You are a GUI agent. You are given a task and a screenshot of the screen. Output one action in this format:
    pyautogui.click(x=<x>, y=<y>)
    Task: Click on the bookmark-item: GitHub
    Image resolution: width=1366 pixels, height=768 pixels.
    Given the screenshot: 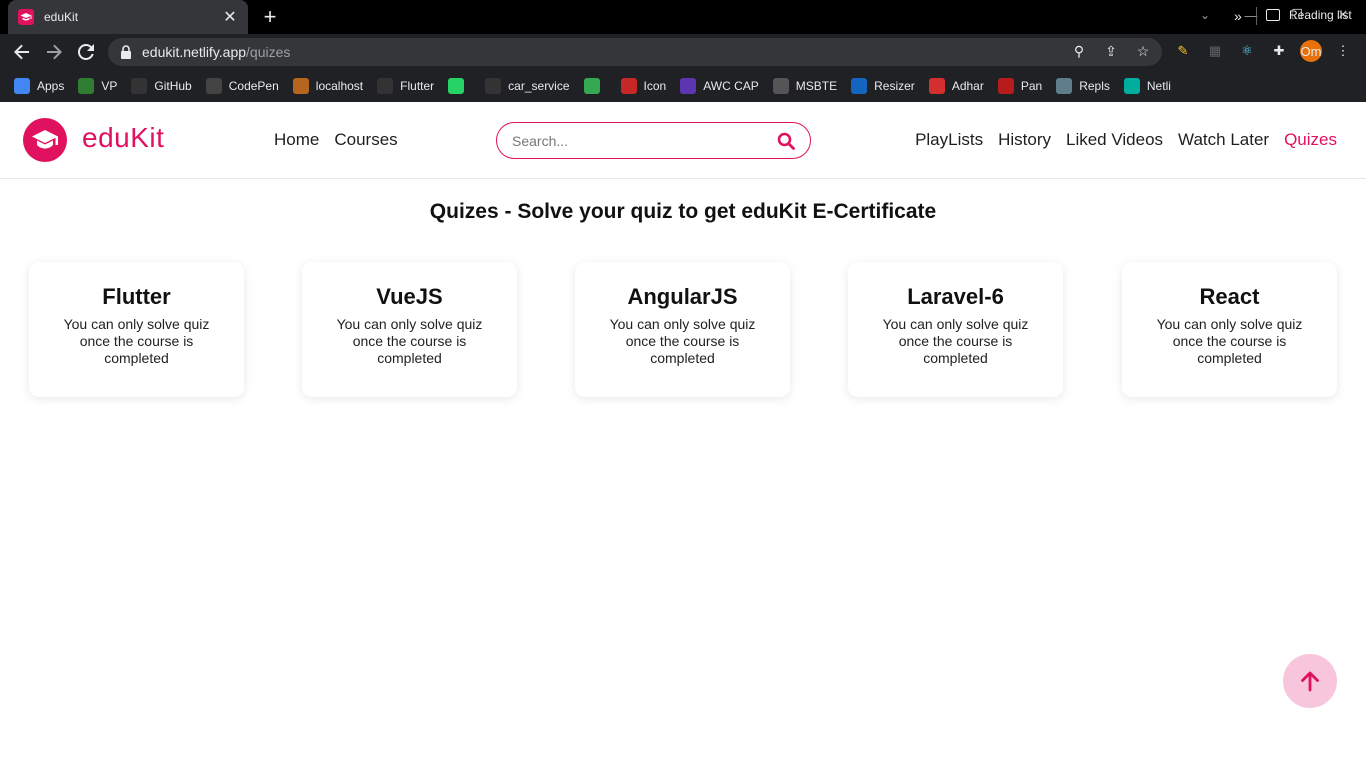 What is the action you would take?
    pyautogui.click(x=161, y=86)
    